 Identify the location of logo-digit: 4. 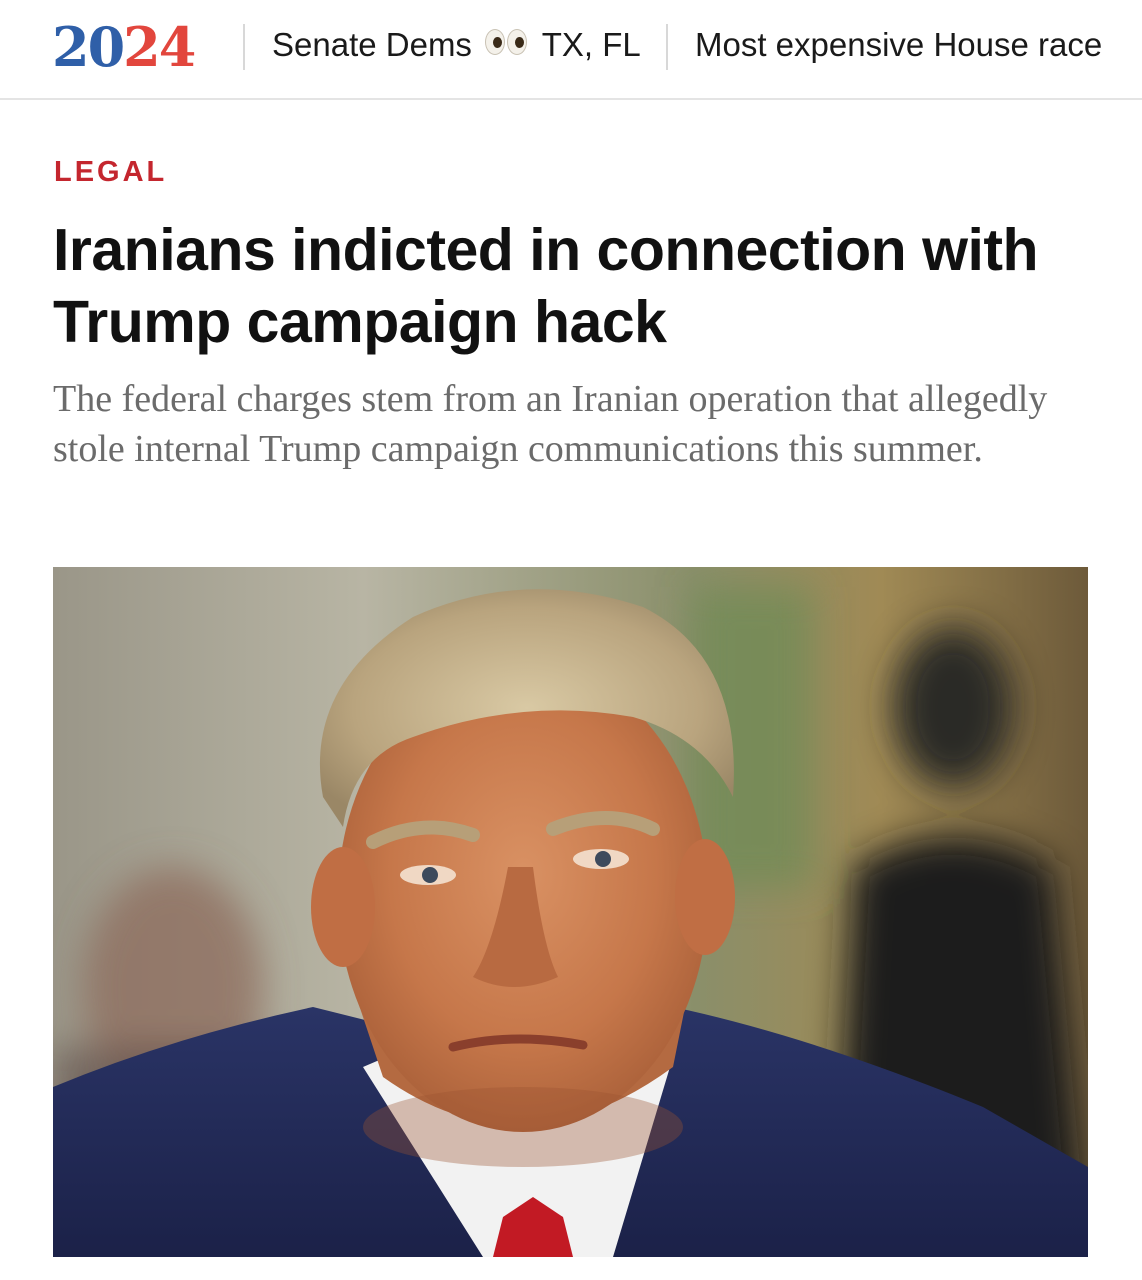
(177, 47).